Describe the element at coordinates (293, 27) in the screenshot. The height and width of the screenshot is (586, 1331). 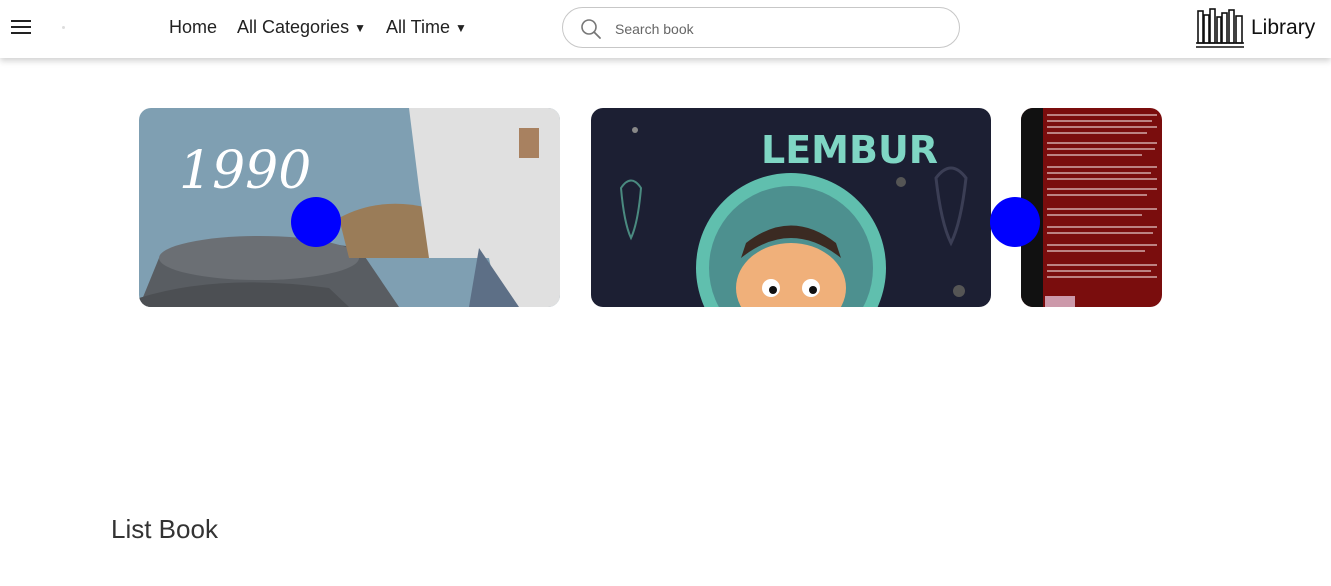
I see `nav-all-categories-label: All Categories` at that location.